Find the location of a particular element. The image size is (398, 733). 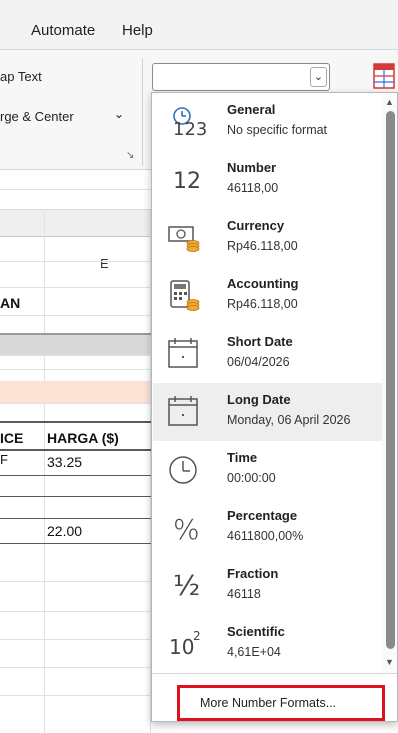

format-item-name: Accounting is located at coordinates (263, 283).